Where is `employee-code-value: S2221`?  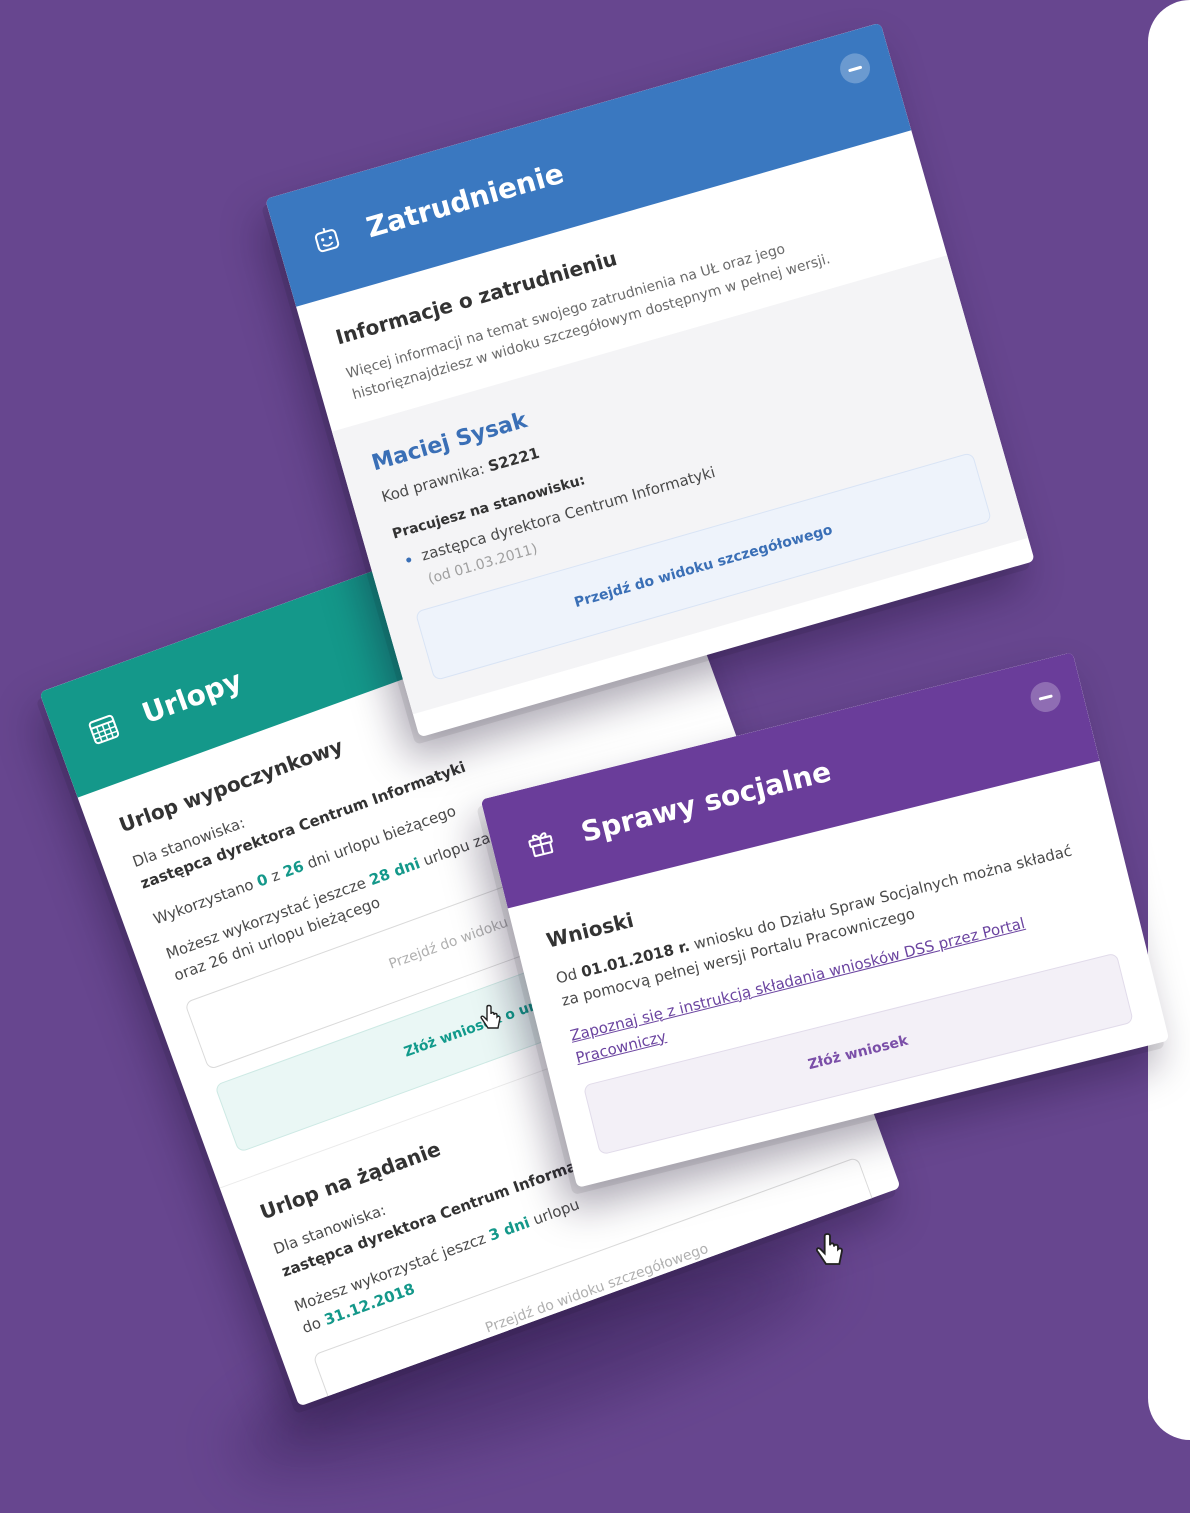 employee-code-value: S2221 is located at coordinates (514, 460).